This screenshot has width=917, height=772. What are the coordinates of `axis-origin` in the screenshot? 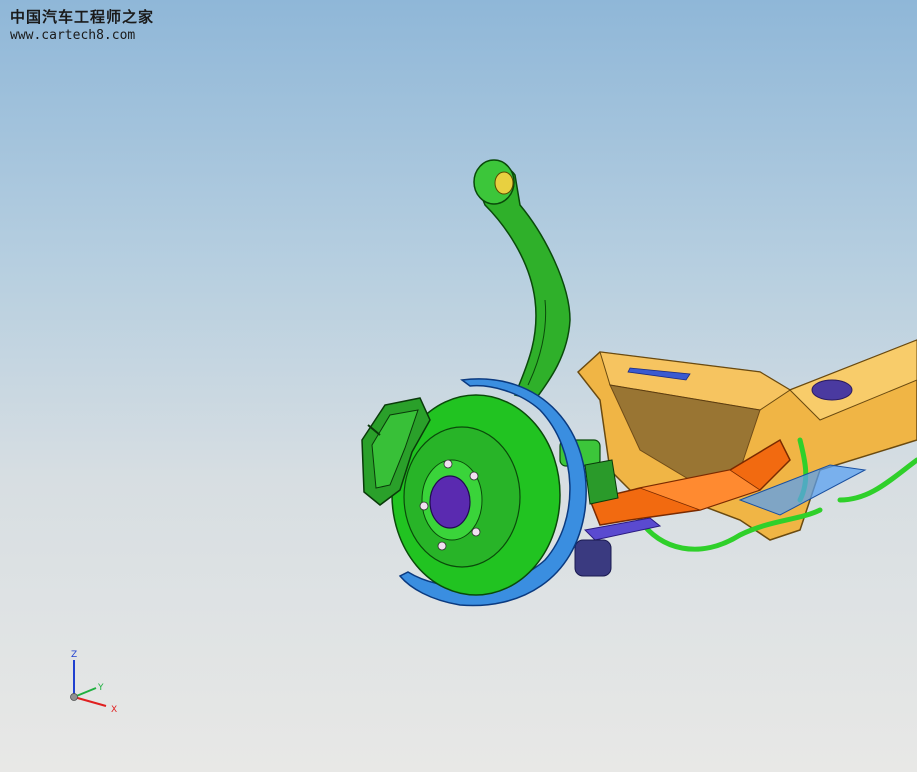 It's located at (74, 697).